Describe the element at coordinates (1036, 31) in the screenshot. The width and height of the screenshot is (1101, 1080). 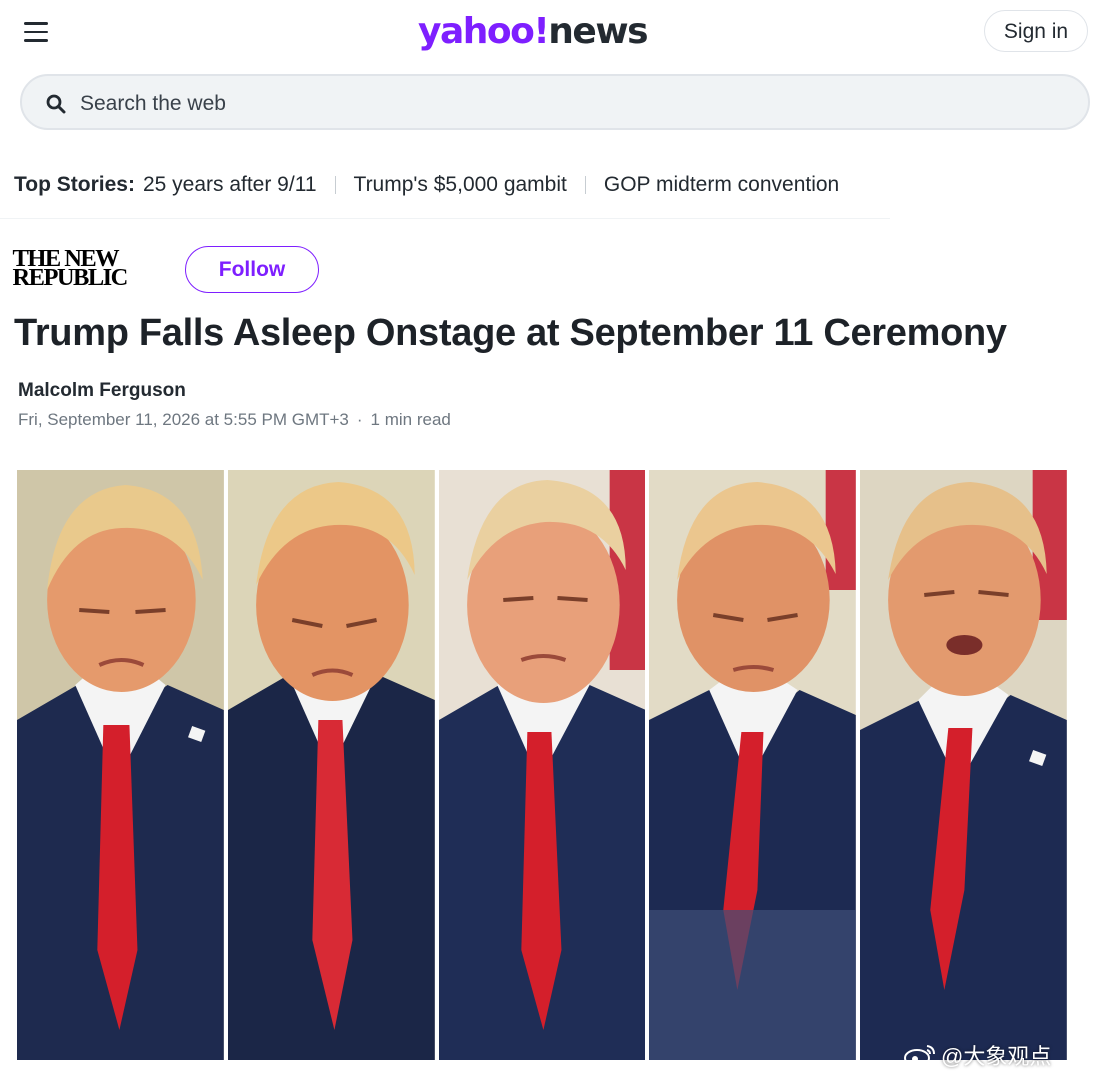
I see `sign-in-button: Sign in` at that location.